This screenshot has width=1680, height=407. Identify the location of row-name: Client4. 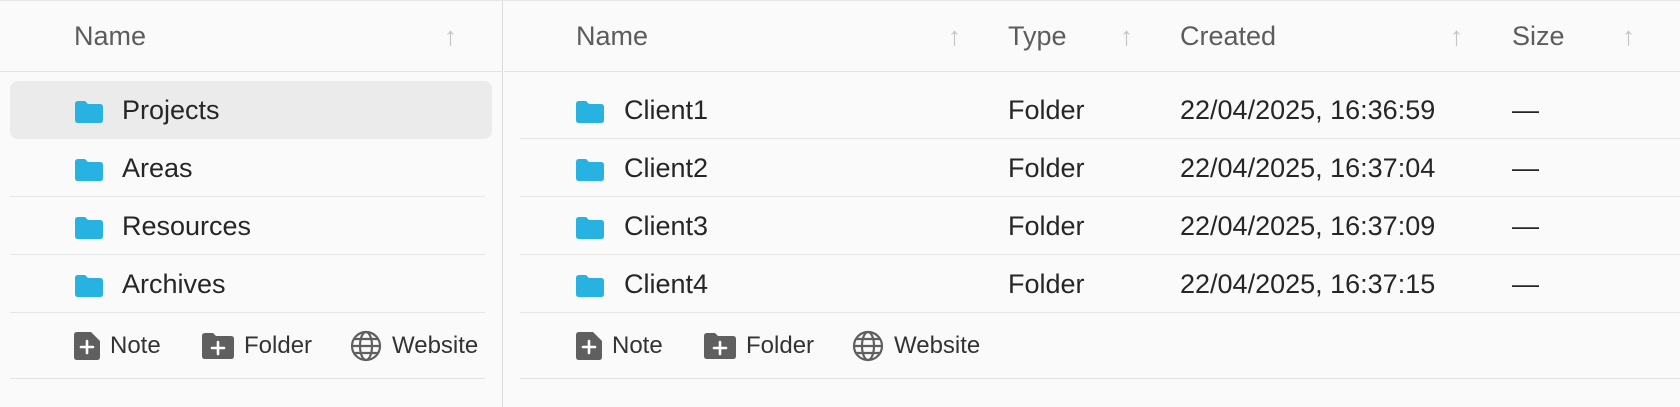
(666, 284).